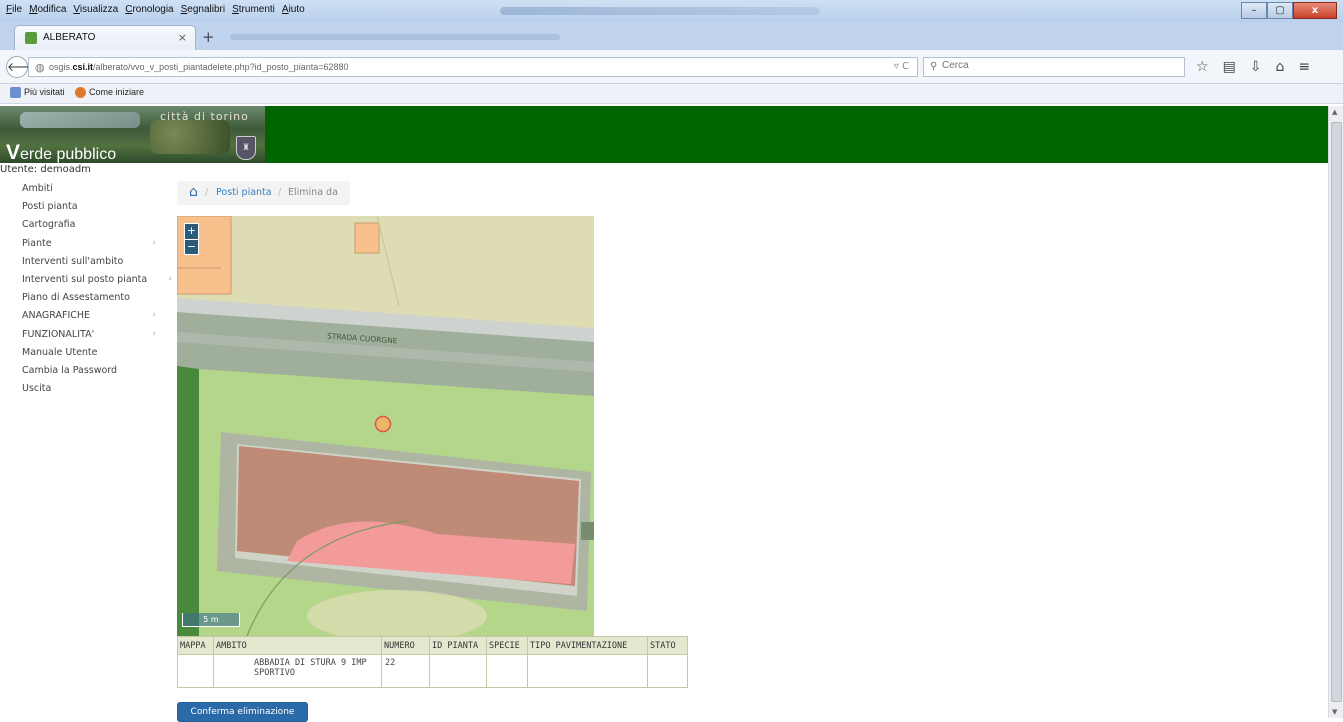 The image size is (1343, 722). What do you see at coordinates (45, 169) in the screenshot?
I see `user-label: Utente: demoadm` at bounding box center [45, 169].